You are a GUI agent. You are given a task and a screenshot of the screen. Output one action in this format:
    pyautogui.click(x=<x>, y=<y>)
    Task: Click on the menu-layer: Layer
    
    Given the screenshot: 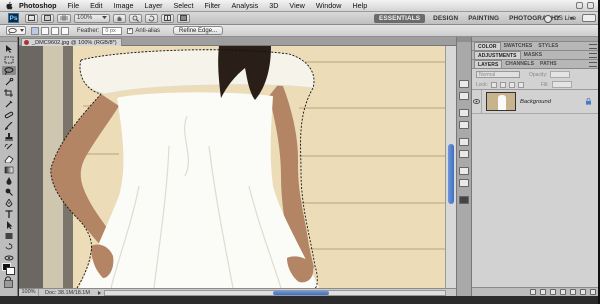 What is the action you would take?
    pyautogui.click(x=154, y=5)
    